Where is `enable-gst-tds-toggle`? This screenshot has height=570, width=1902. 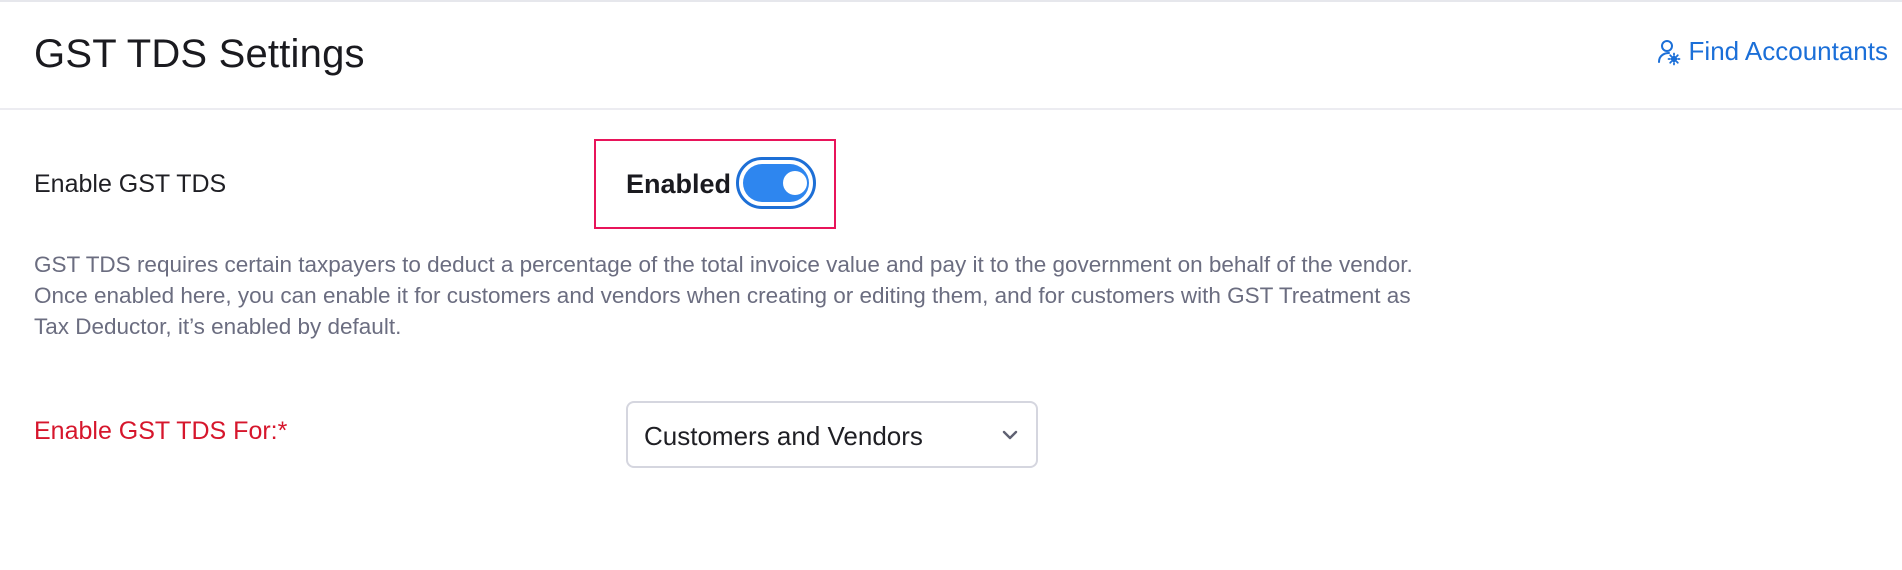 enable-gst-tds-toggle is located at coordinates (776, 183).